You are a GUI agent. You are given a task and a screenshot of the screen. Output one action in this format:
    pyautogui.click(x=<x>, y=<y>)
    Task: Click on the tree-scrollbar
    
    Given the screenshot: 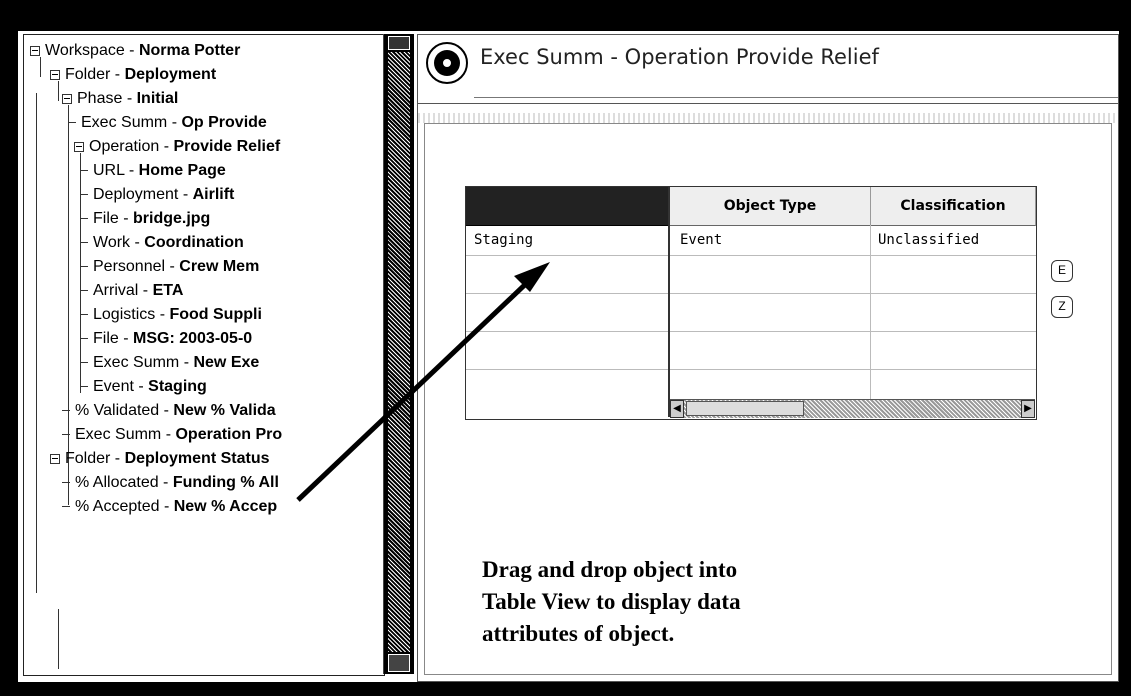 What is the action you would take?
    pyautogui.click(x=398, y=354)
    